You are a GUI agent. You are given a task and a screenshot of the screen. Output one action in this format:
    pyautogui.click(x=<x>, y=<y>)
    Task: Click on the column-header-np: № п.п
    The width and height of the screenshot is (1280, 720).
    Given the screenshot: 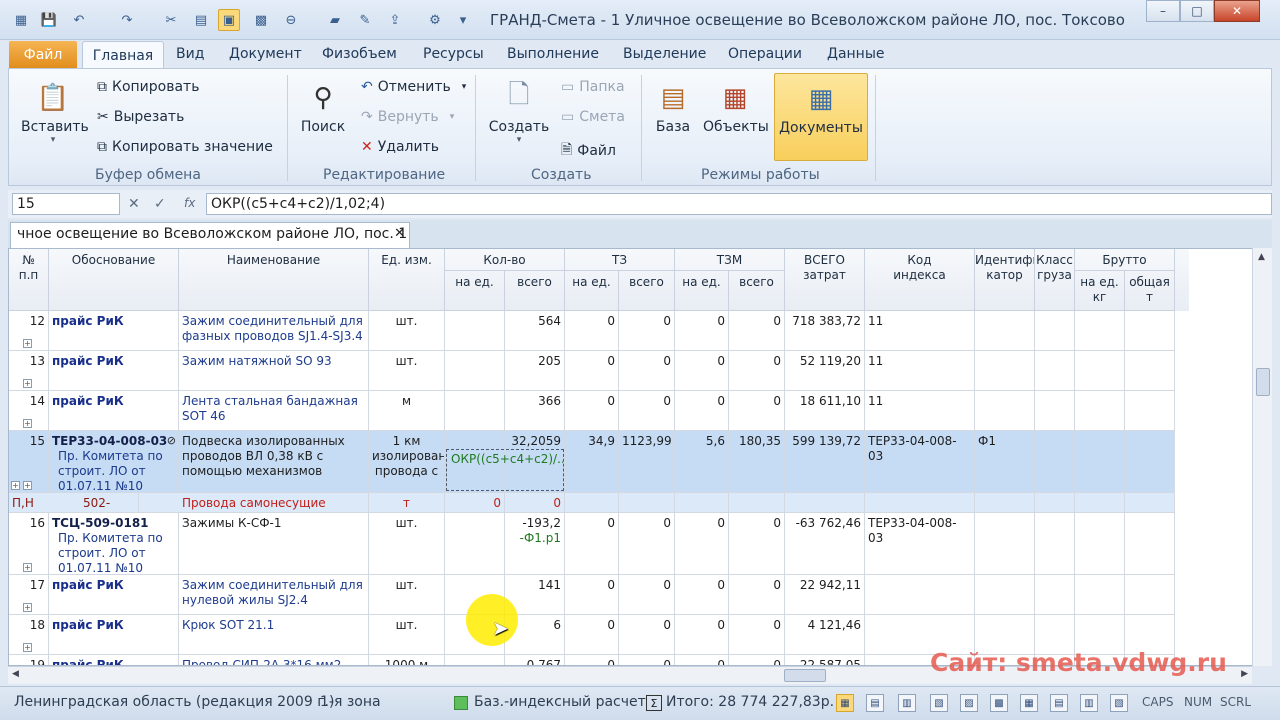 What is the action you would take?
    pyautogui.click(x=29, y=280)
    